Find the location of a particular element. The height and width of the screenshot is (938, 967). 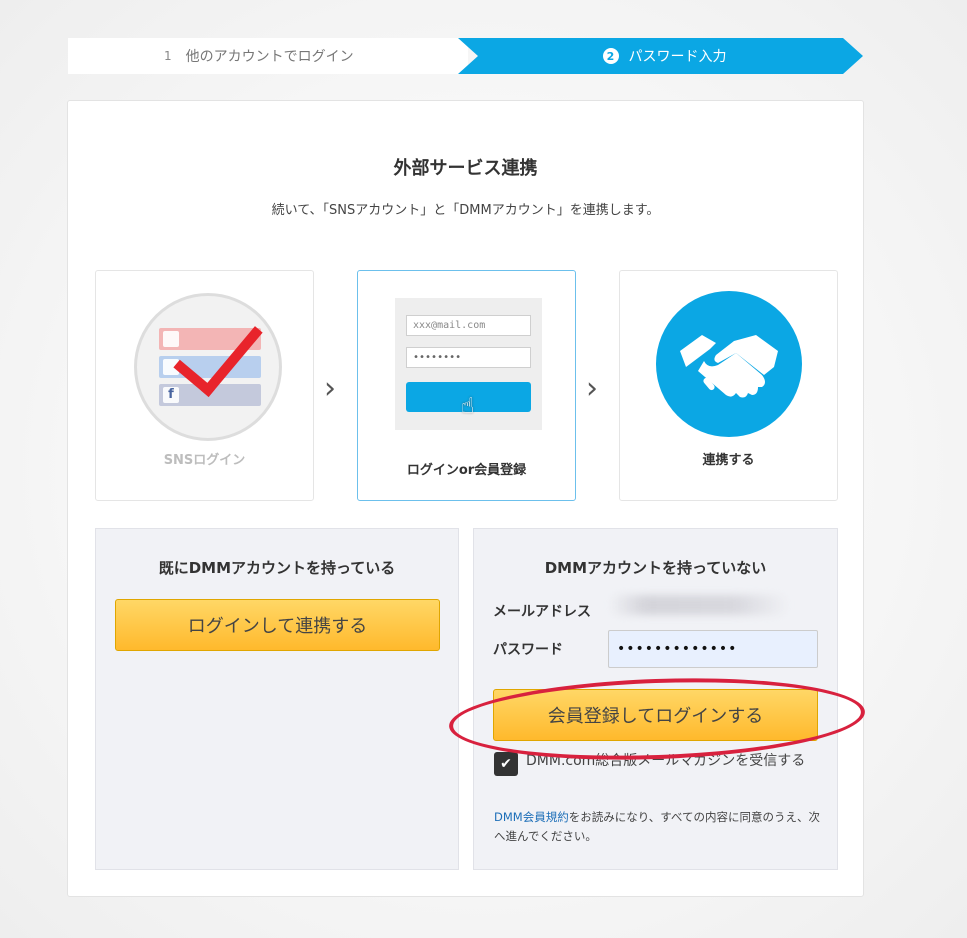

pointer-hand-icon: ☝ is located at coordinates (468, 406).